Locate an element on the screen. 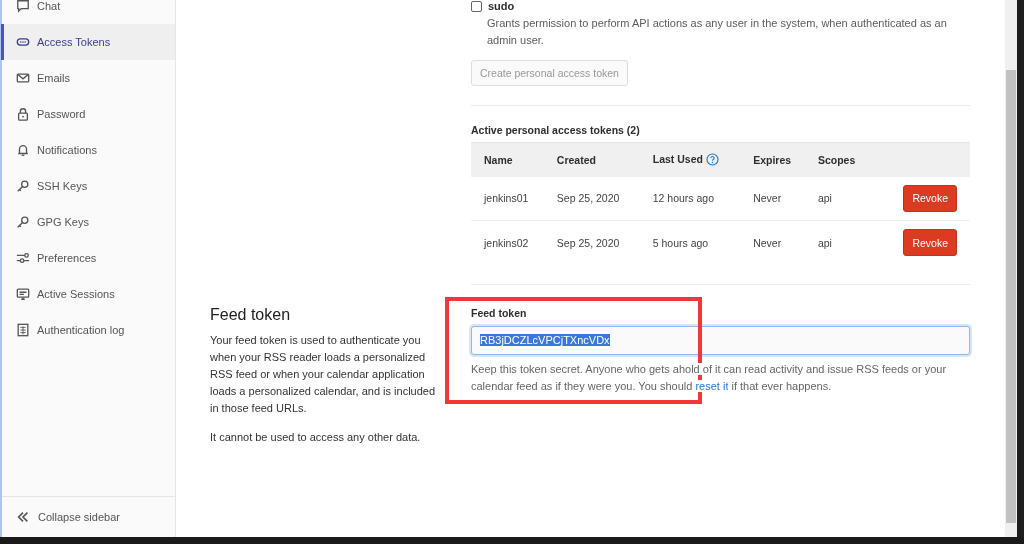  chat-icon is located at coordinates (23, 6).